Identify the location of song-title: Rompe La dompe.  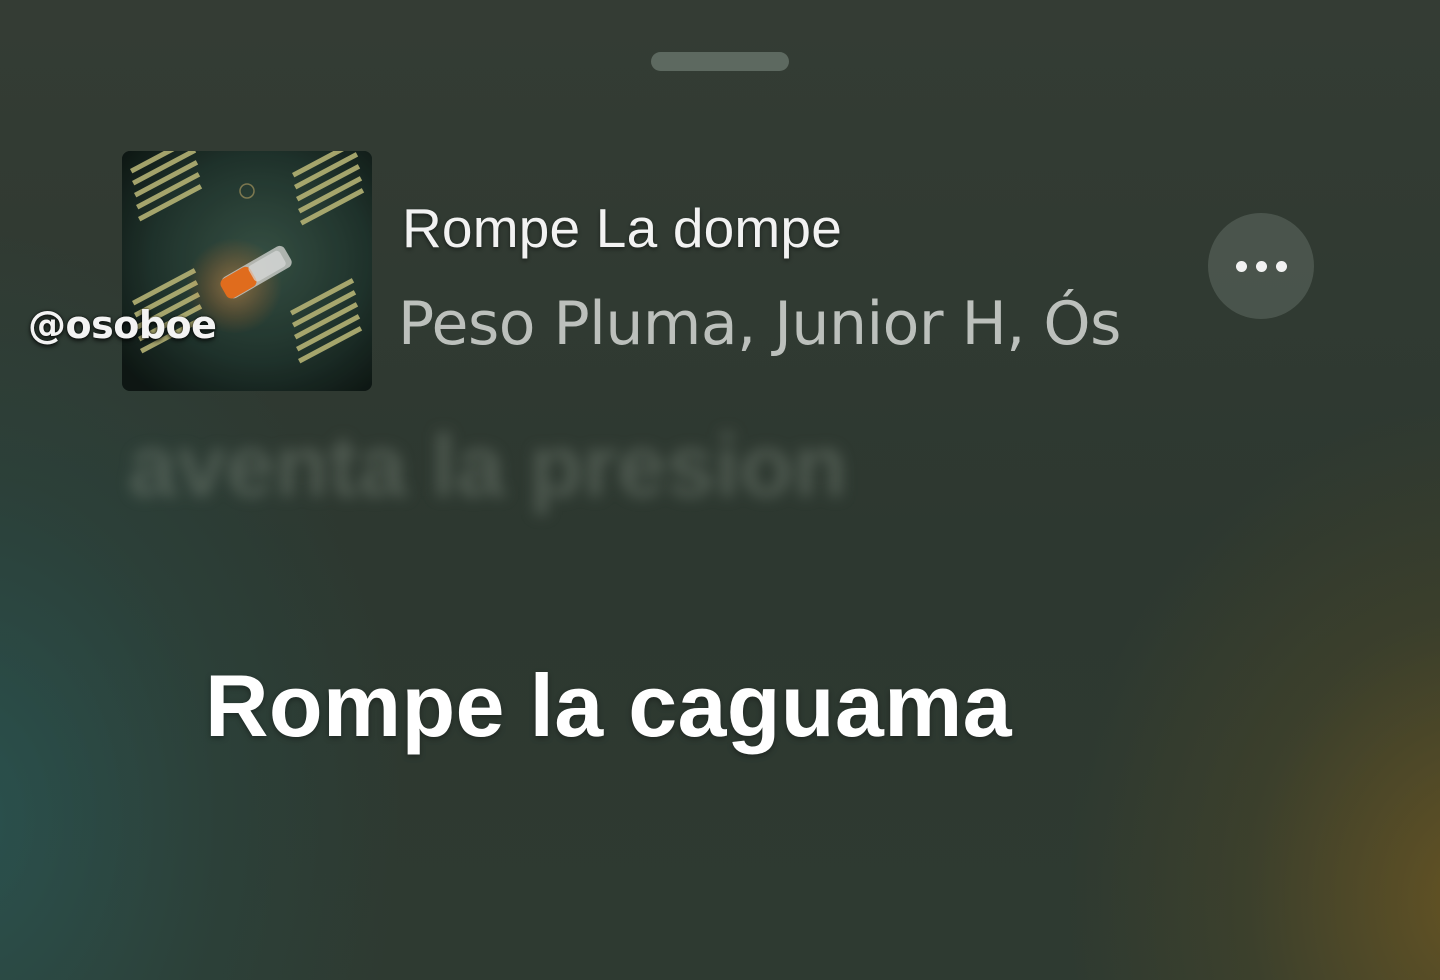
(622, 228).